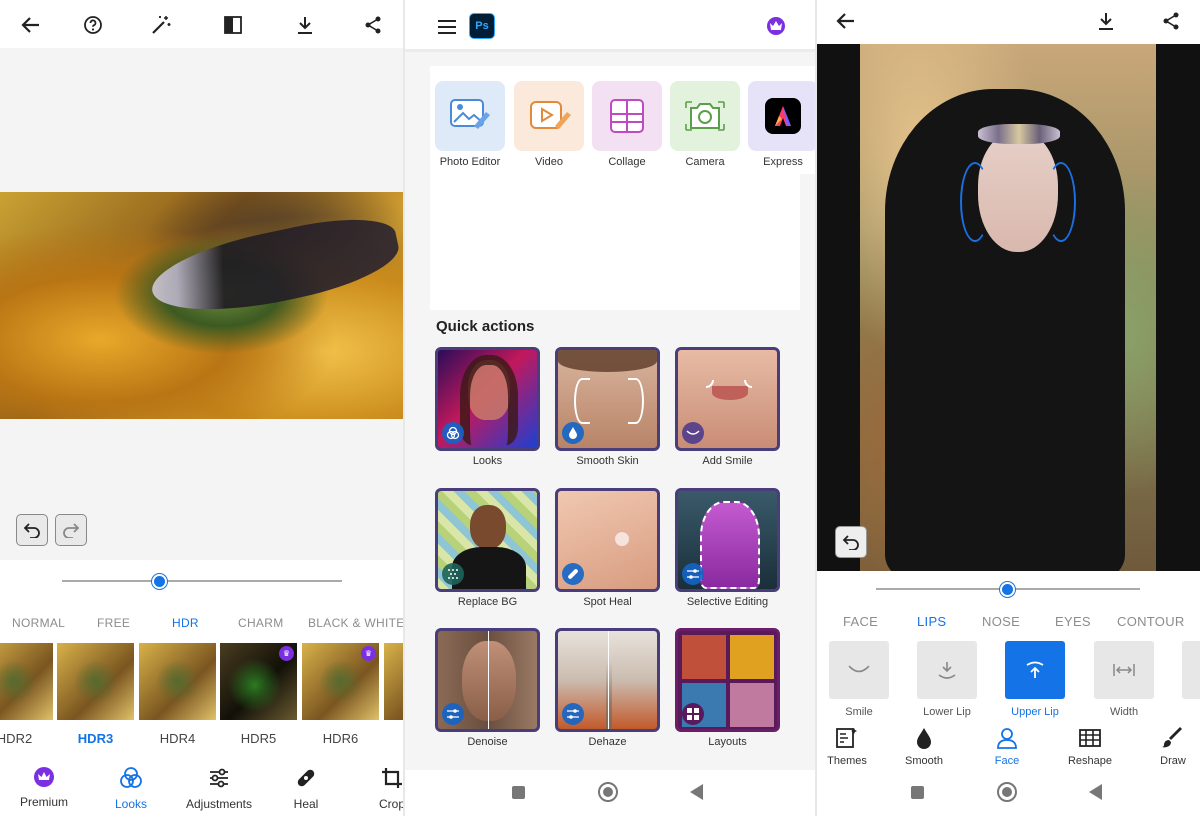 This screenshot has height=816, width=1200. What do you see at coordinates (1019, 134) in the screenshot?
I see `photo-circlet` at bounding box center [1019, 134].